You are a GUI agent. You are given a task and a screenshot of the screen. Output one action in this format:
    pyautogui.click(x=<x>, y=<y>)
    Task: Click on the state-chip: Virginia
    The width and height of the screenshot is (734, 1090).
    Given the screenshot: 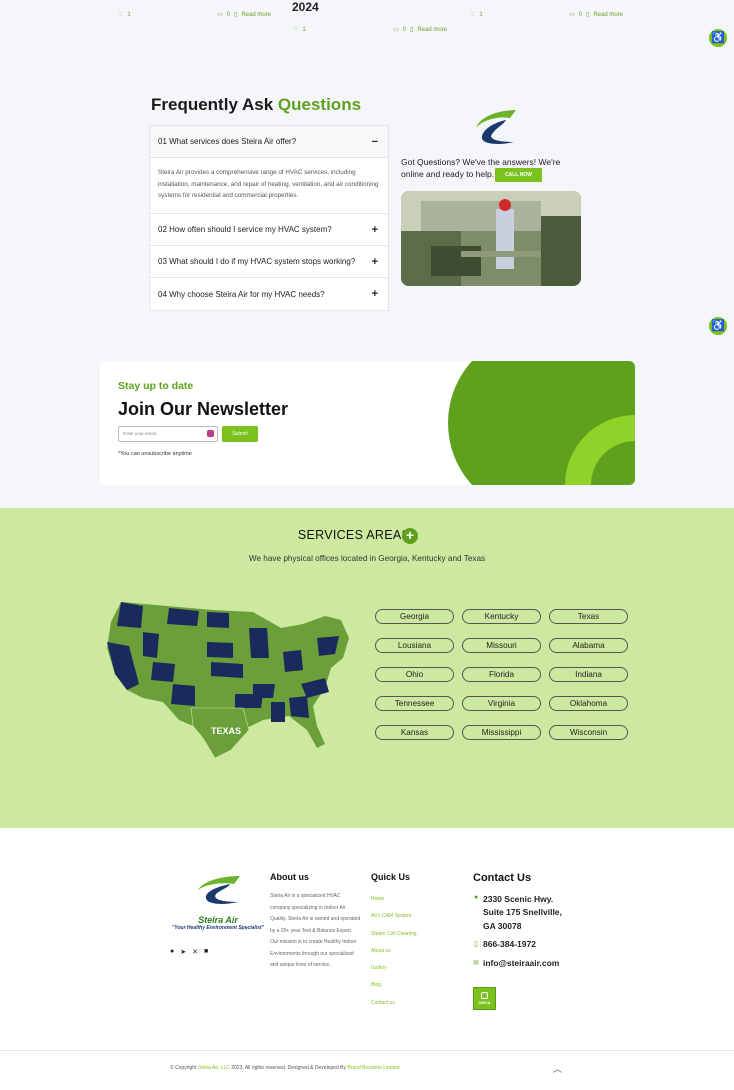 What is the action you would take?
    pyautogui.click(x=501, y=703)
    